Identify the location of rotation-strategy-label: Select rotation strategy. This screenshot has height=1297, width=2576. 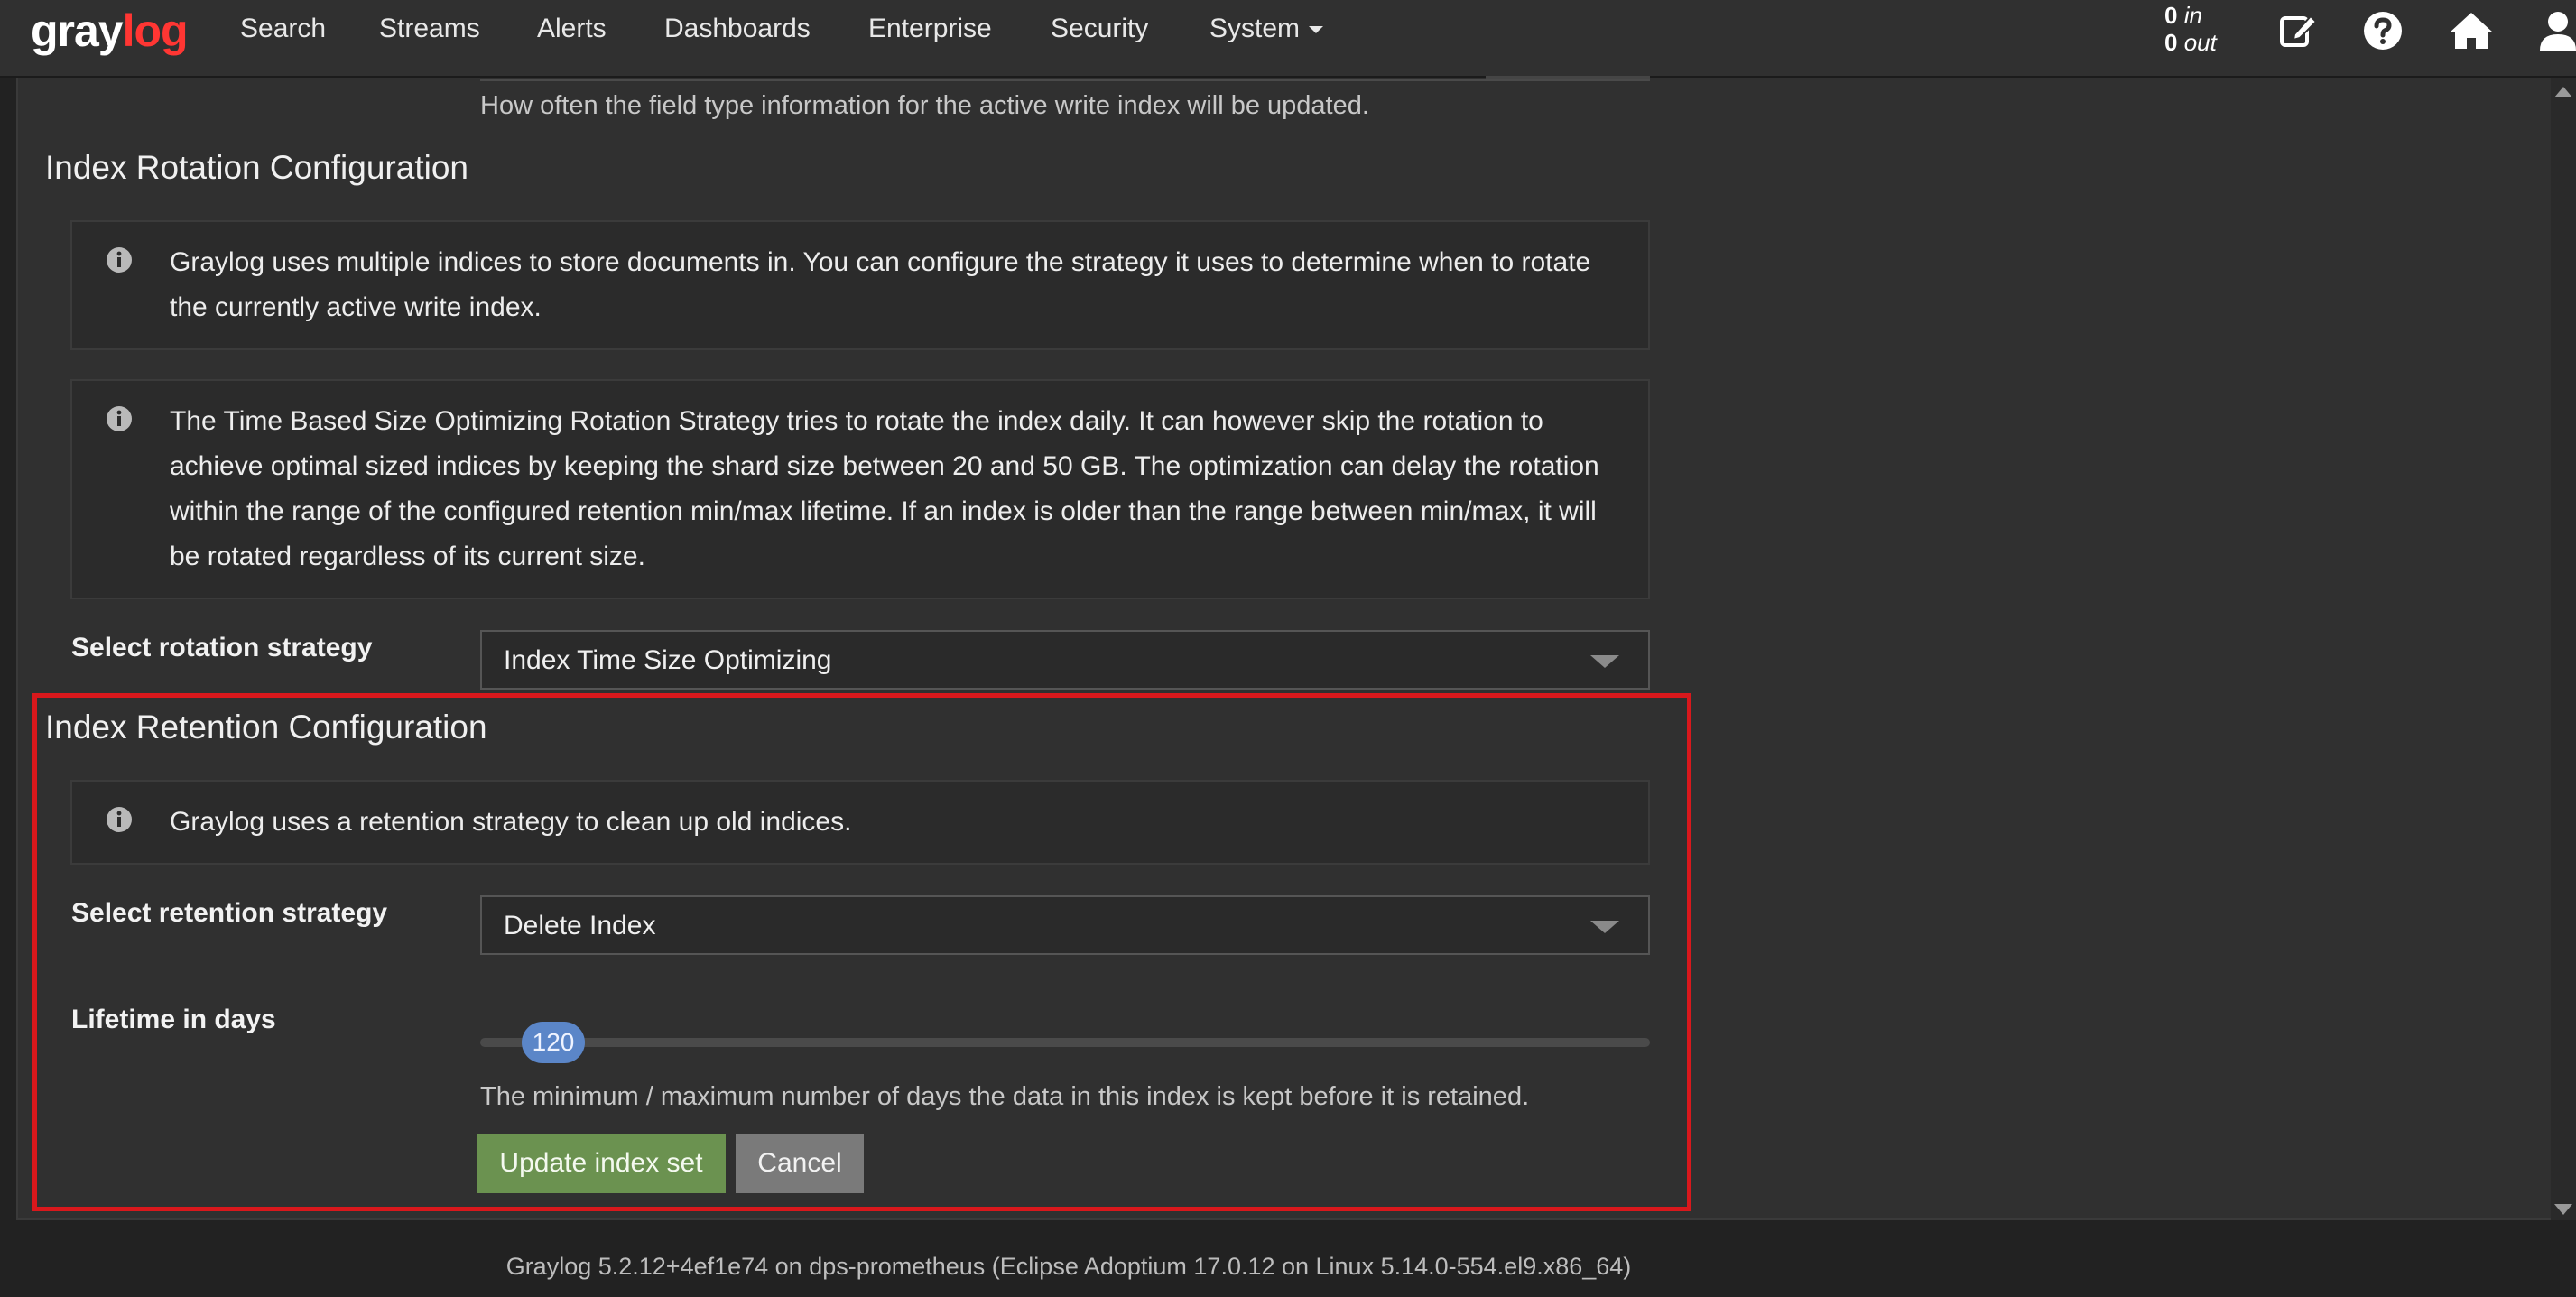
(222, 647).